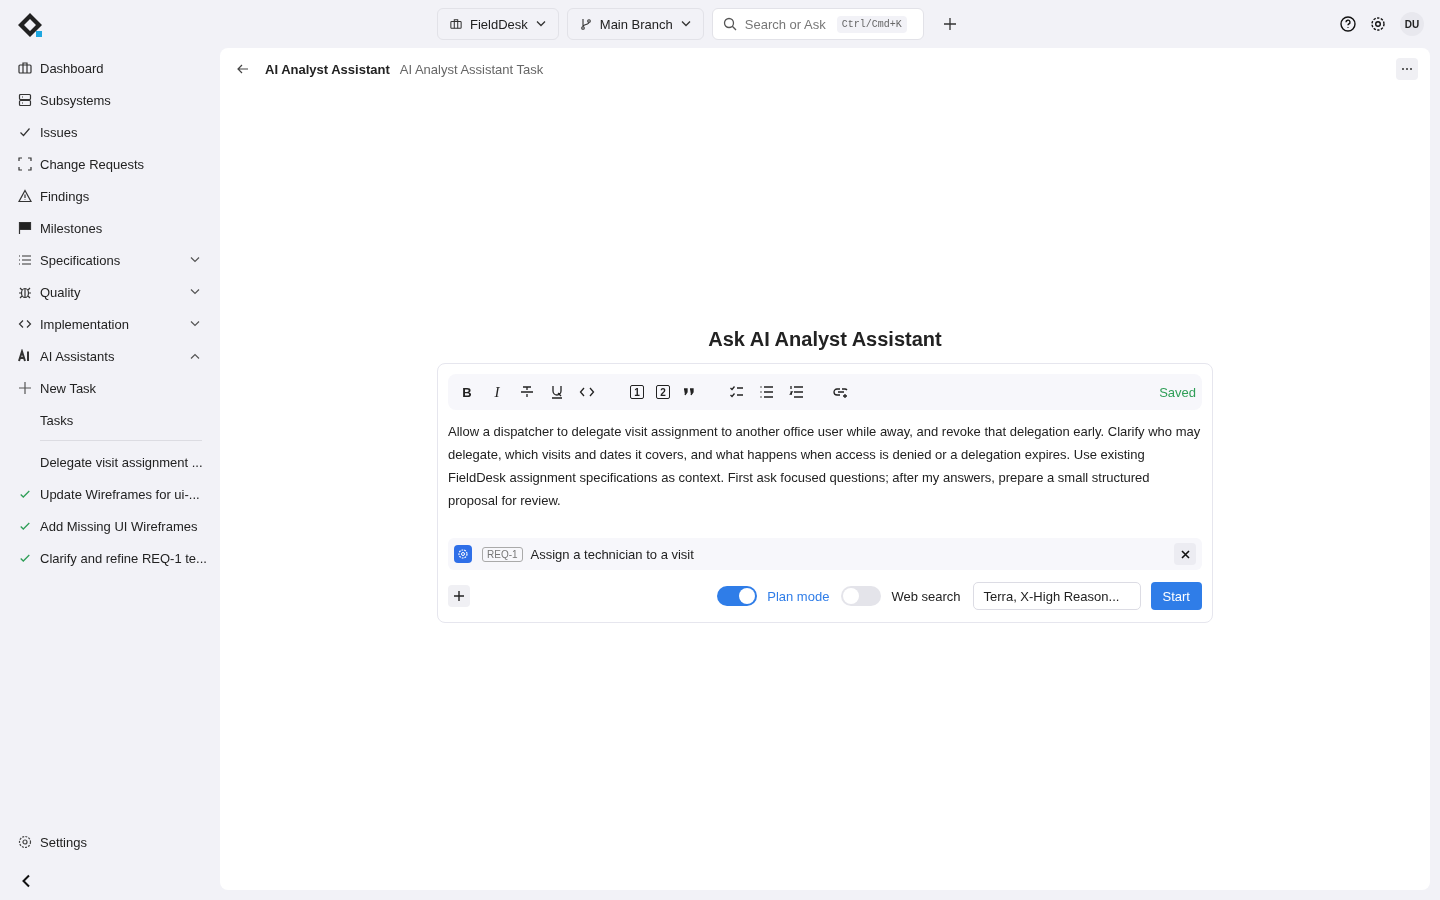 The height and width of the screenshot is (900, 1440). Describe the element at coordinates (110, 324) in the screenshot. I see `sidebar-item: Implementation` at that location.